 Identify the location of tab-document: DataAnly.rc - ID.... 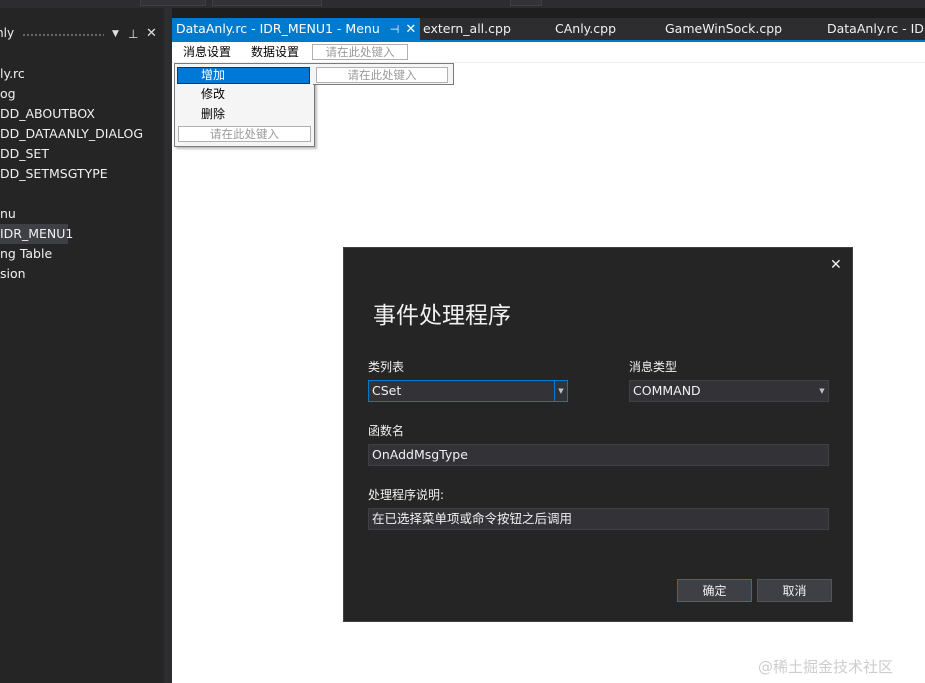
(876, 29).